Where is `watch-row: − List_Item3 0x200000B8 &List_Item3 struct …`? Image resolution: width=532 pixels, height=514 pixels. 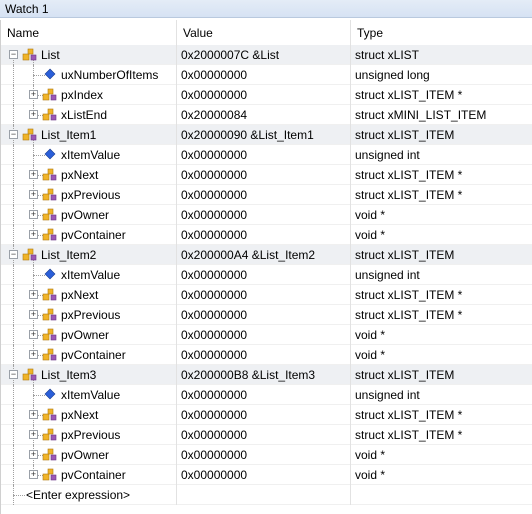
watch-row: − List_Item3 0x200000B8 &List_Item3 struct … is located at coordinates (266, 375).